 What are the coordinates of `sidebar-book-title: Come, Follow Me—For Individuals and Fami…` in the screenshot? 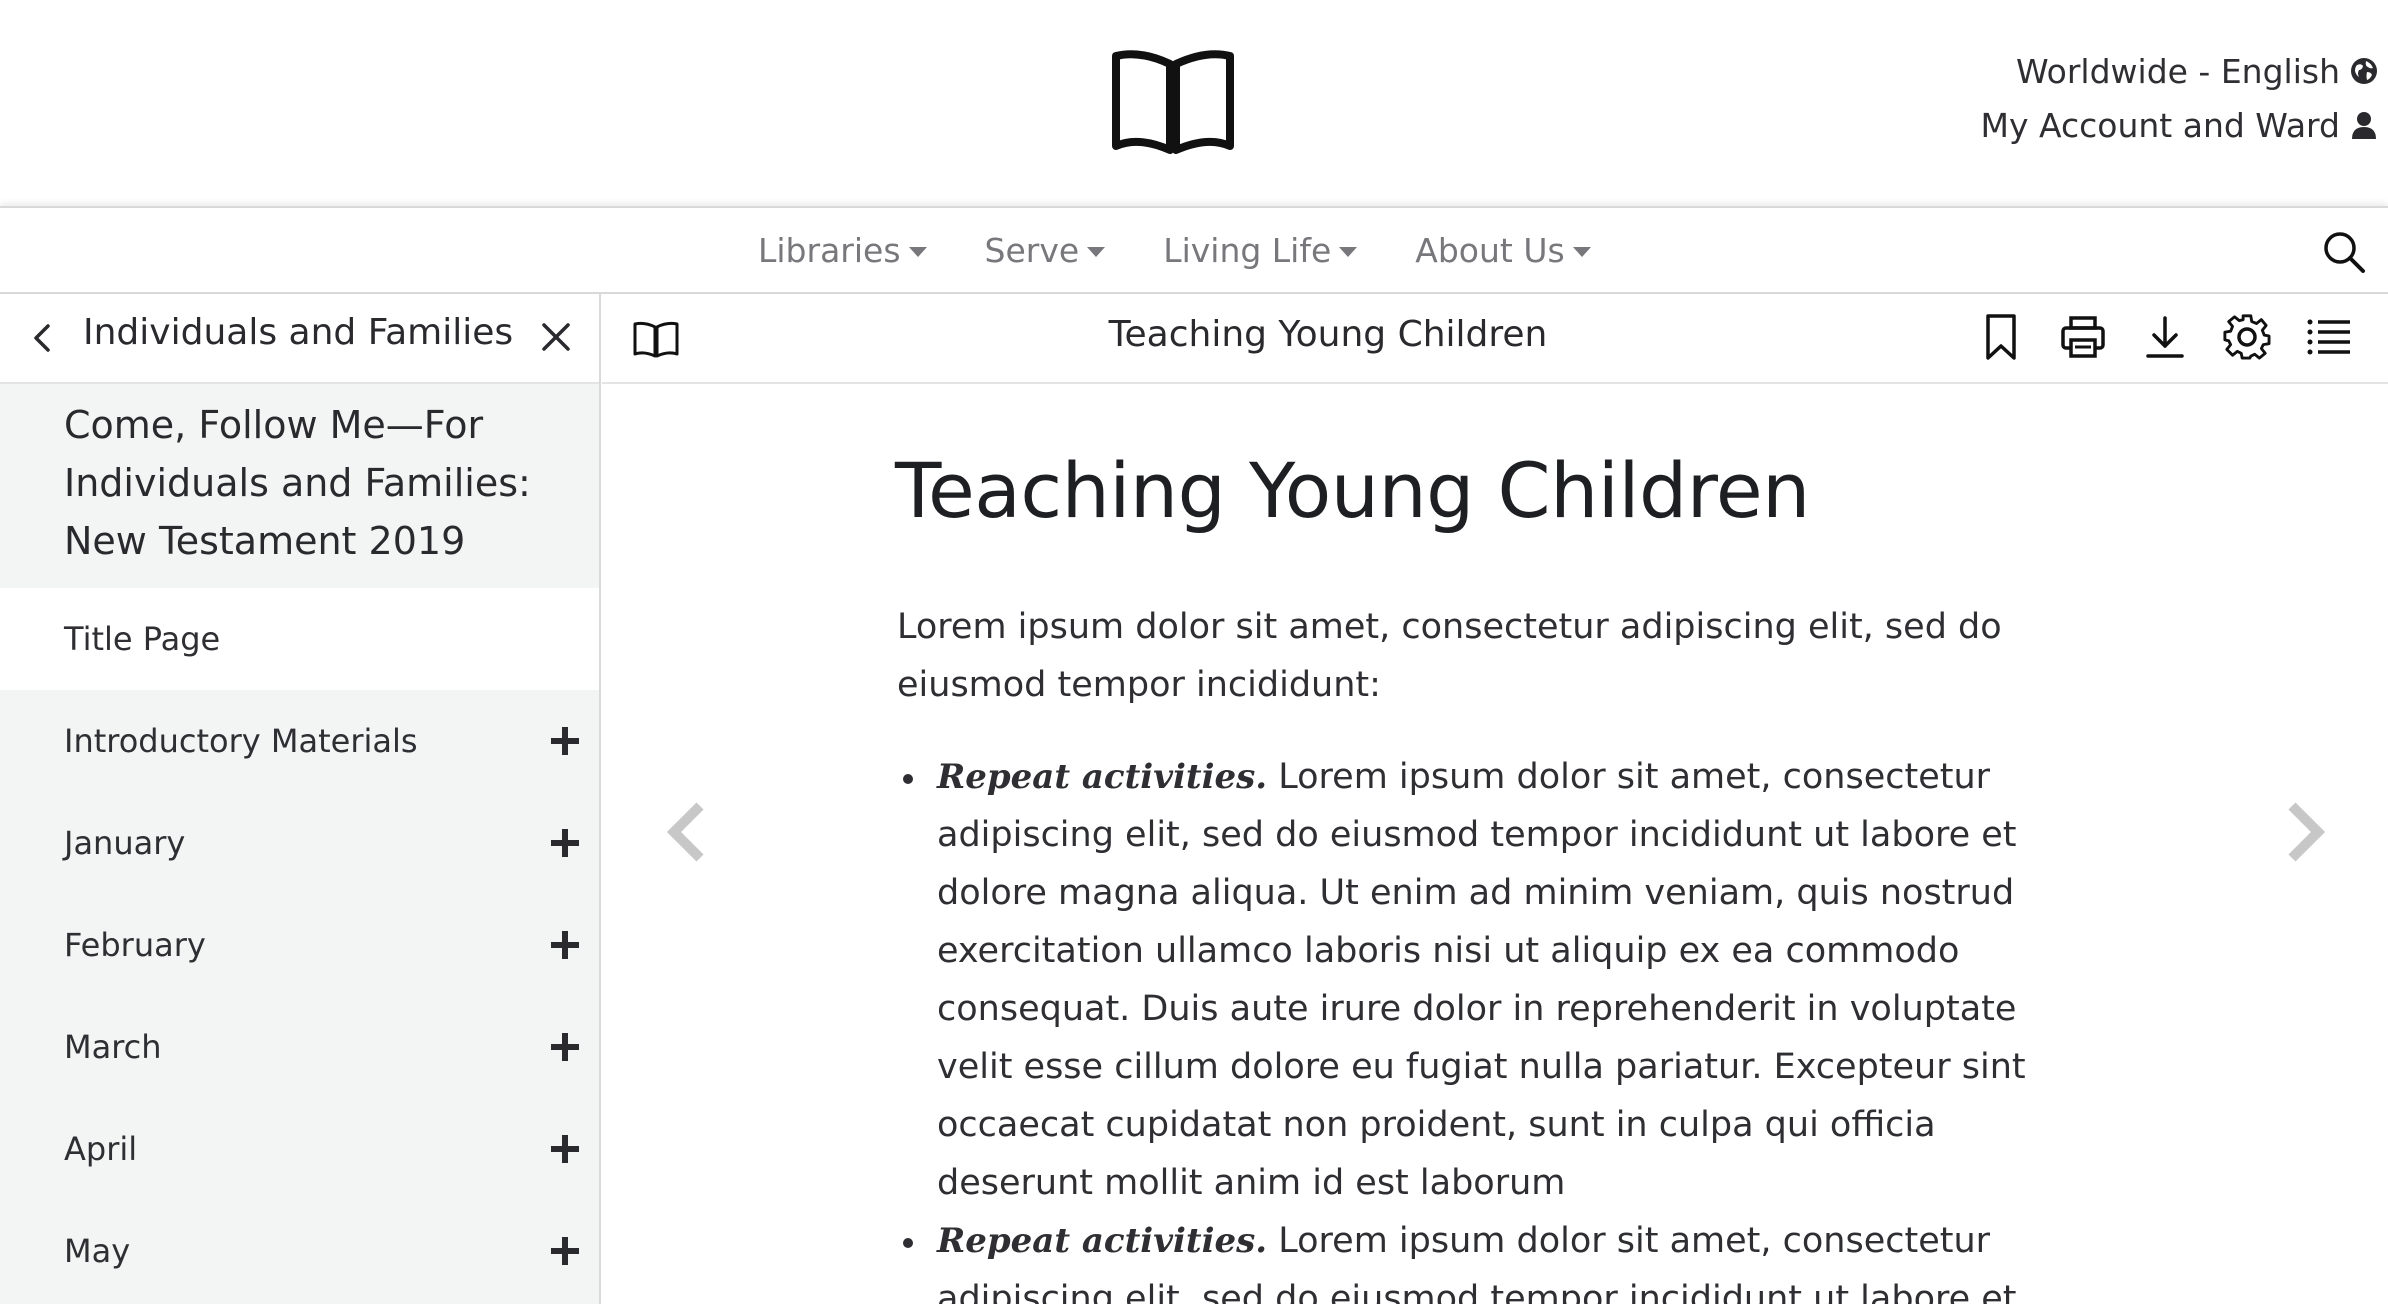 It's located at (299, 486).